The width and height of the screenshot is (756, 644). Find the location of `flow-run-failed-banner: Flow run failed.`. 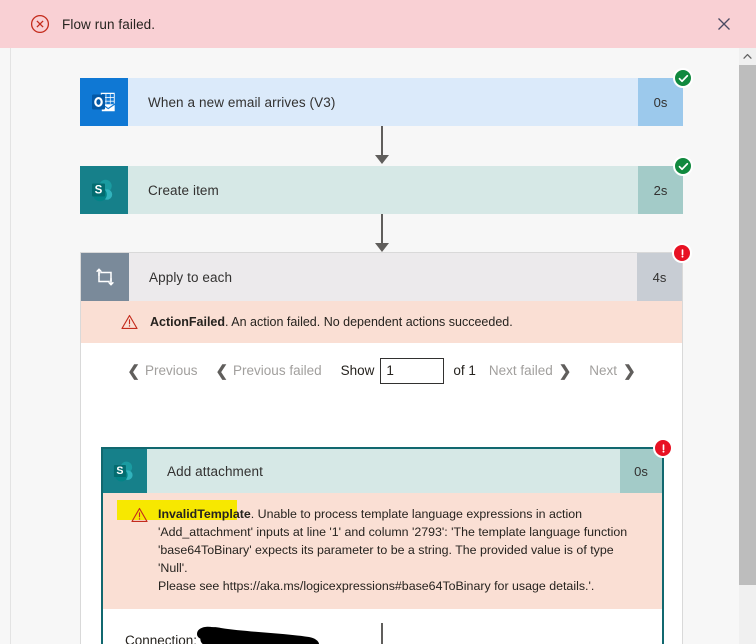

flow-run-failed-banner: Flow run failed. is located at coordinates (378, 24).